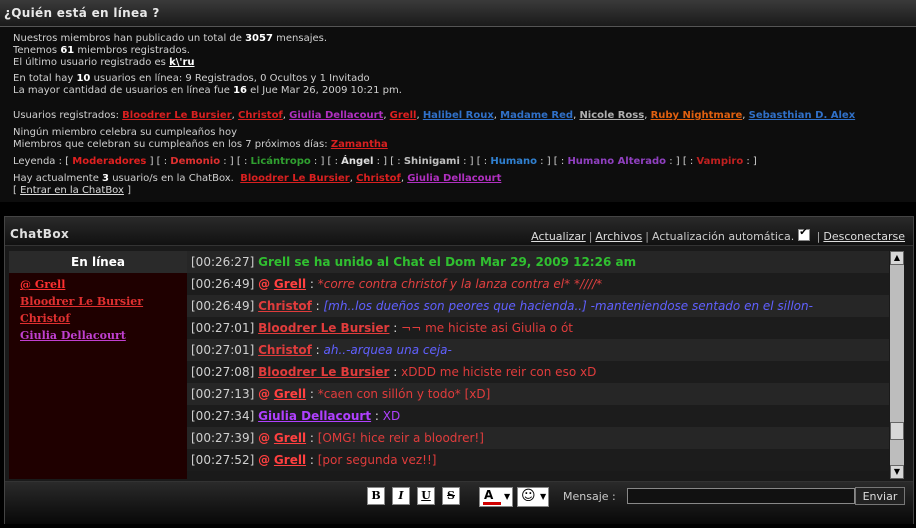  I want to click on message-timestamp: [00:26:49], so click(223, 306).